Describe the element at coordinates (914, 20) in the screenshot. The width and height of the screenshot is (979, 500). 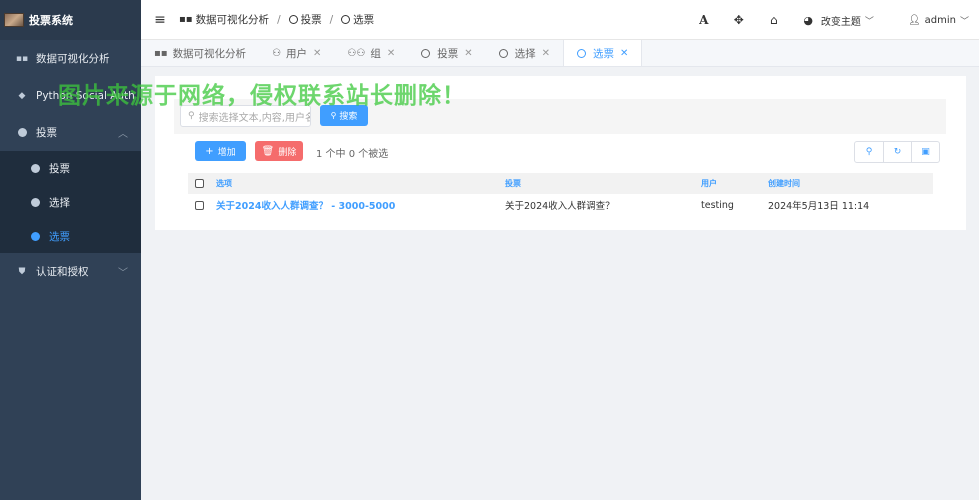
I see `user-icon: 👤︎` at that location.